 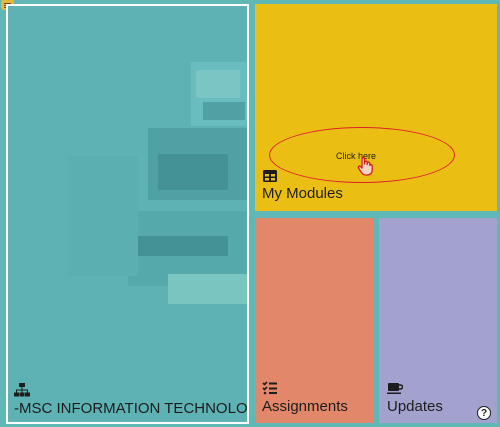 I want to click on assignments-label: Assignments, so click(x=305, y=406).